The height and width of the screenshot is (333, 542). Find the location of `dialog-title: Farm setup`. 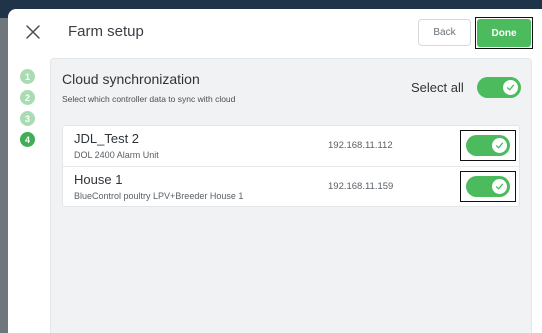

dialog-title: Farm setup is located at coordinates (106, 31).